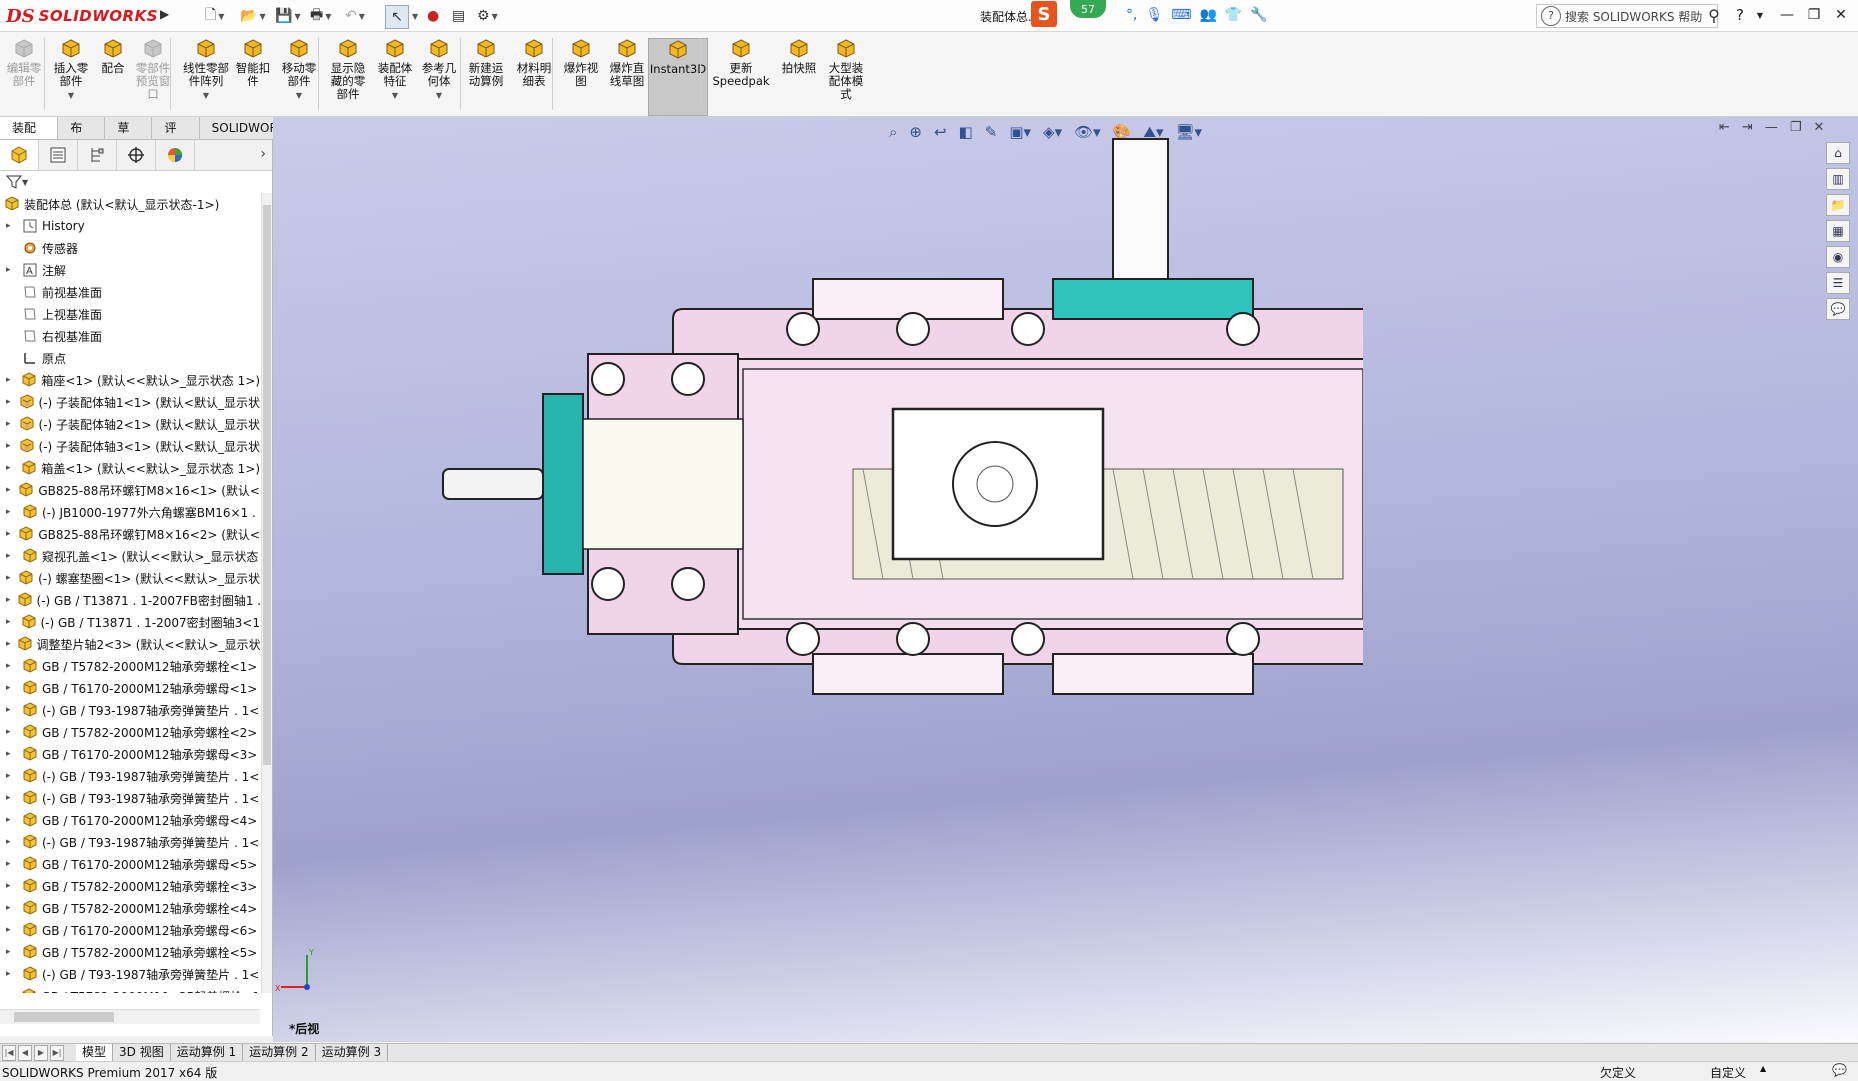  What do you see at coordinates (130, 204) in the screenshot?
I see `tree-root-assembly: 装配体总 (默认<默认_显示状态-1>)` at bounding box center [130, 204].